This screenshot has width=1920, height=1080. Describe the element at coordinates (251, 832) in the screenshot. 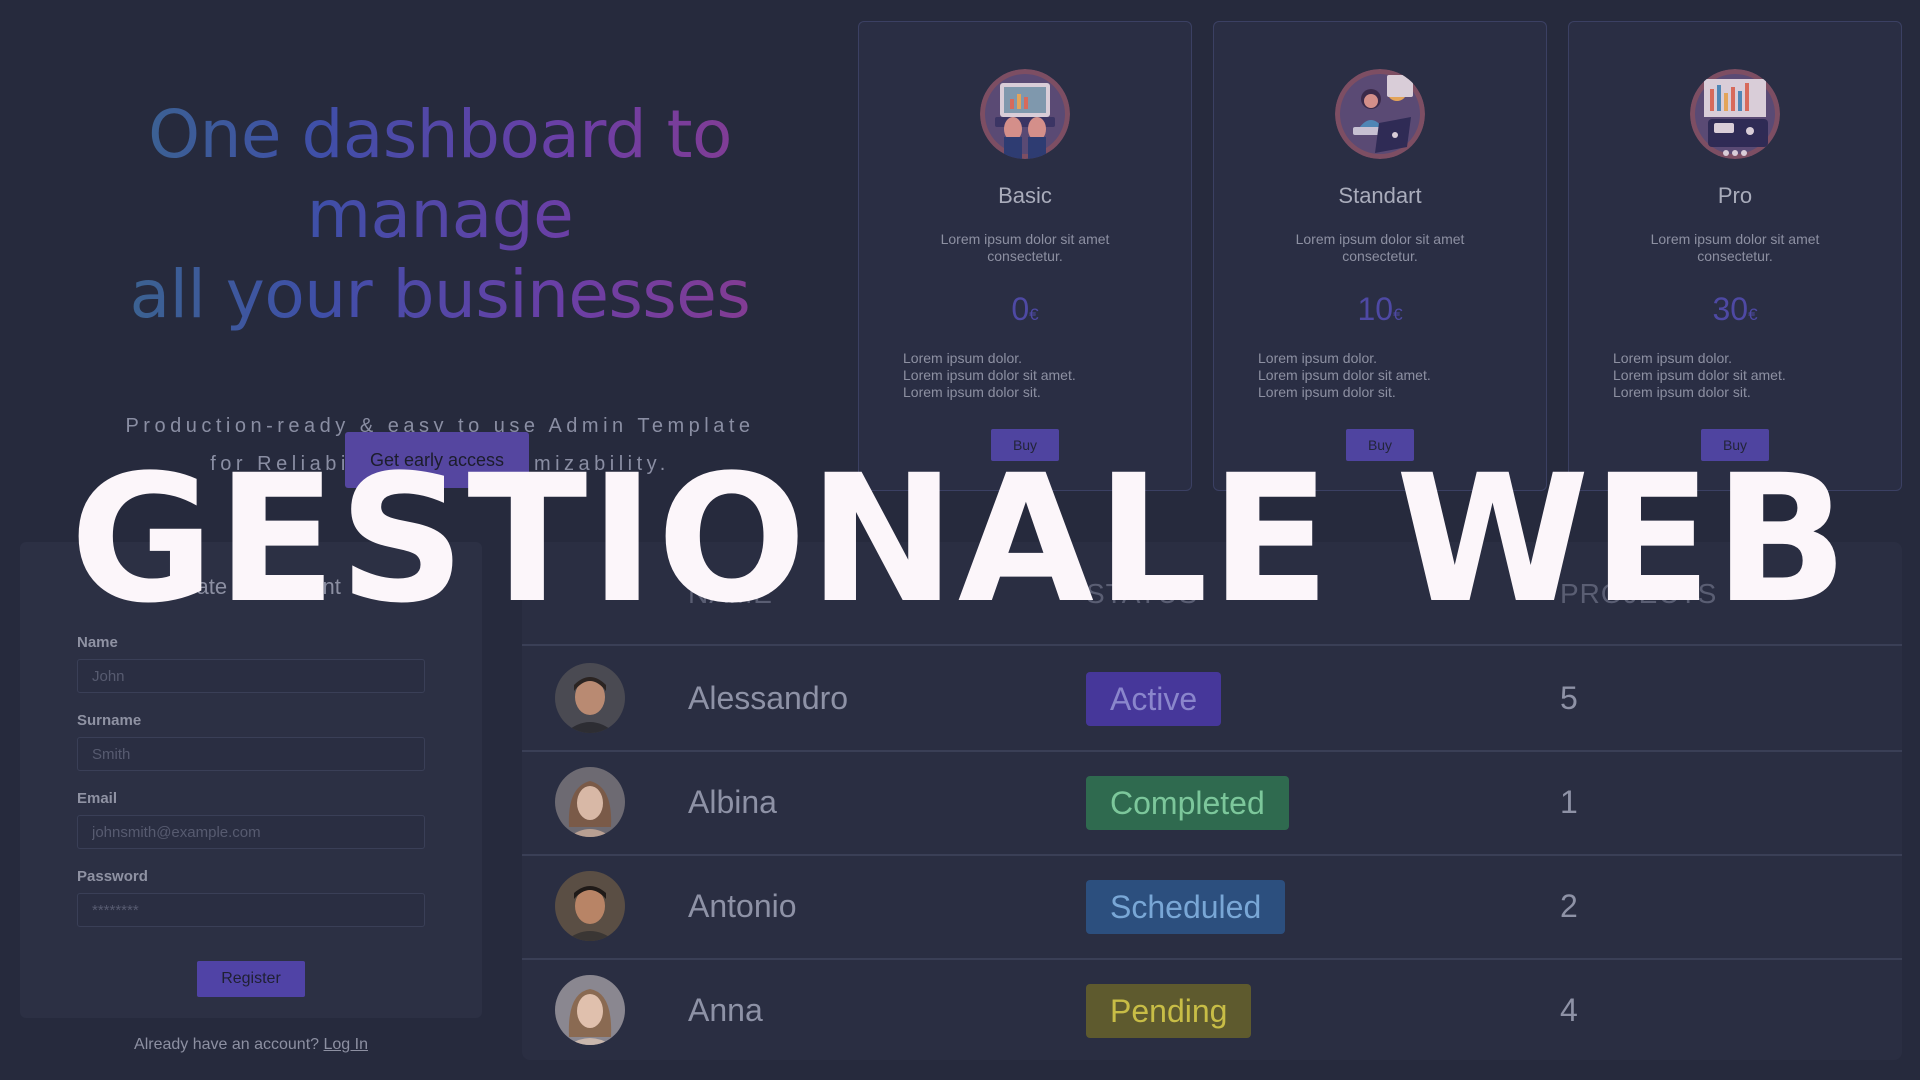

I see `email-field` at that location.